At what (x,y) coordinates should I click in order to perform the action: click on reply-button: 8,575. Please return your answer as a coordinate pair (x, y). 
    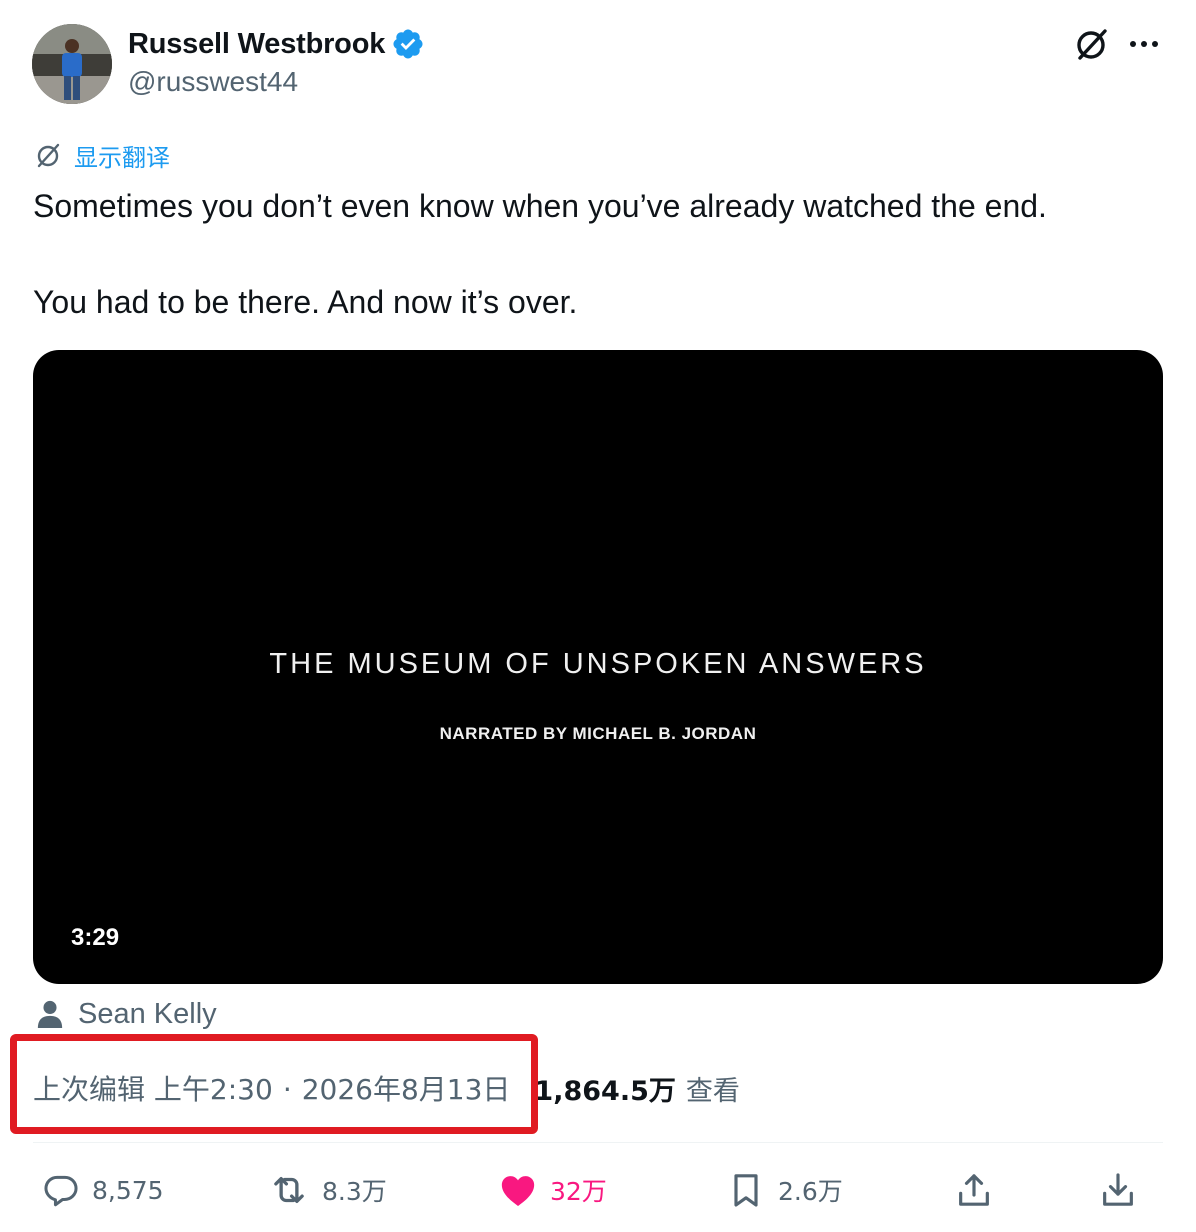
    Looking at the image, I should click on (103, 1190).